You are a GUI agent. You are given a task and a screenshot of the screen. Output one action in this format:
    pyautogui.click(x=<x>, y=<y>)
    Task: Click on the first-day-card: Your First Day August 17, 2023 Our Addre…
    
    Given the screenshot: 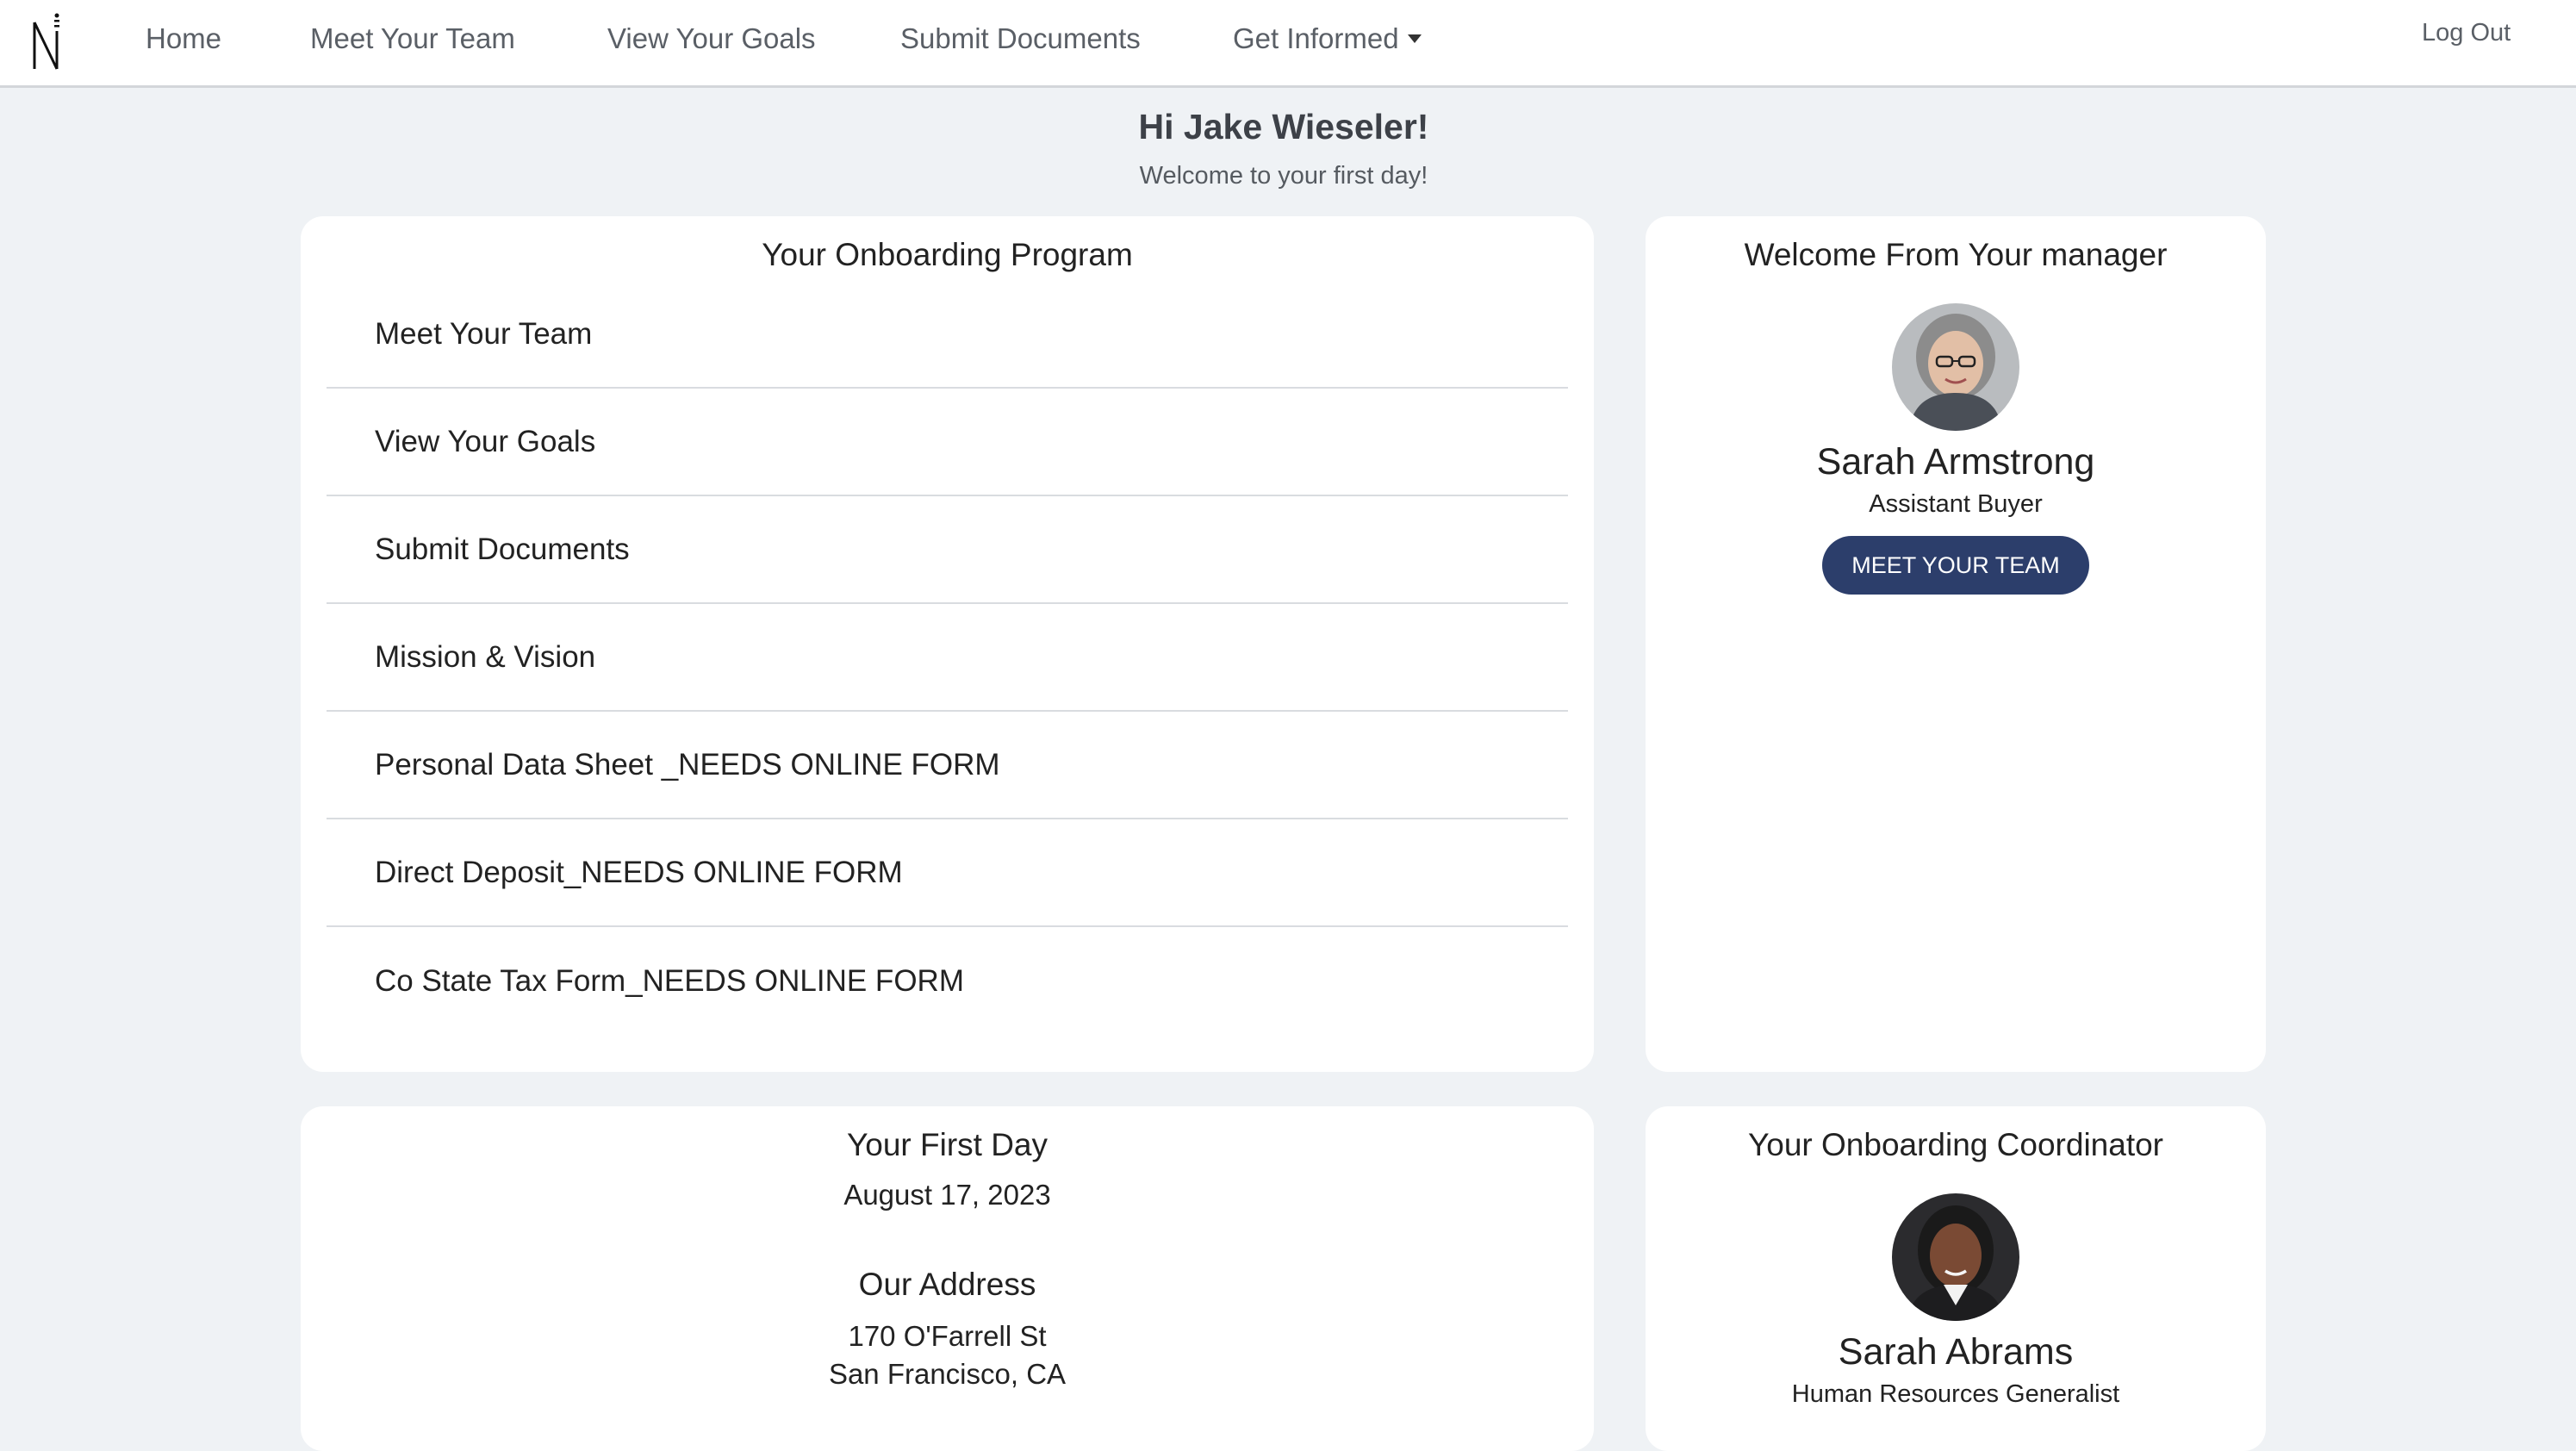 What is the action you would take?
    pyautogui.click(x=948, y=1278)
    